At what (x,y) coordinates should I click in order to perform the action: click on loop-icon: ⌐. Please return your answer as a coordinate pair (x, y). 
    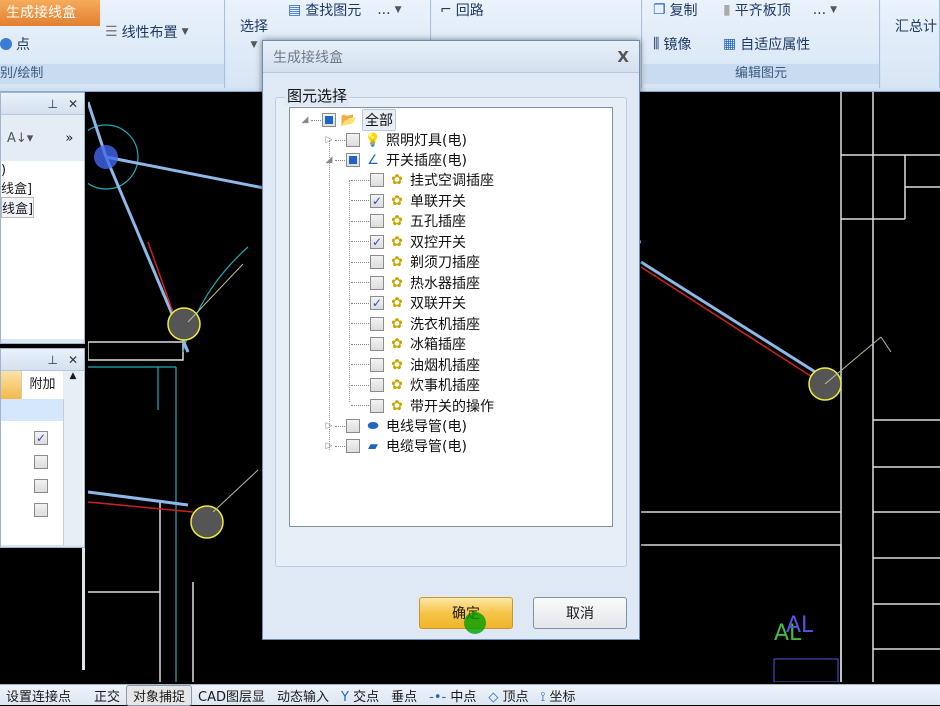
    Looking at the image, I should click on (446, 10).